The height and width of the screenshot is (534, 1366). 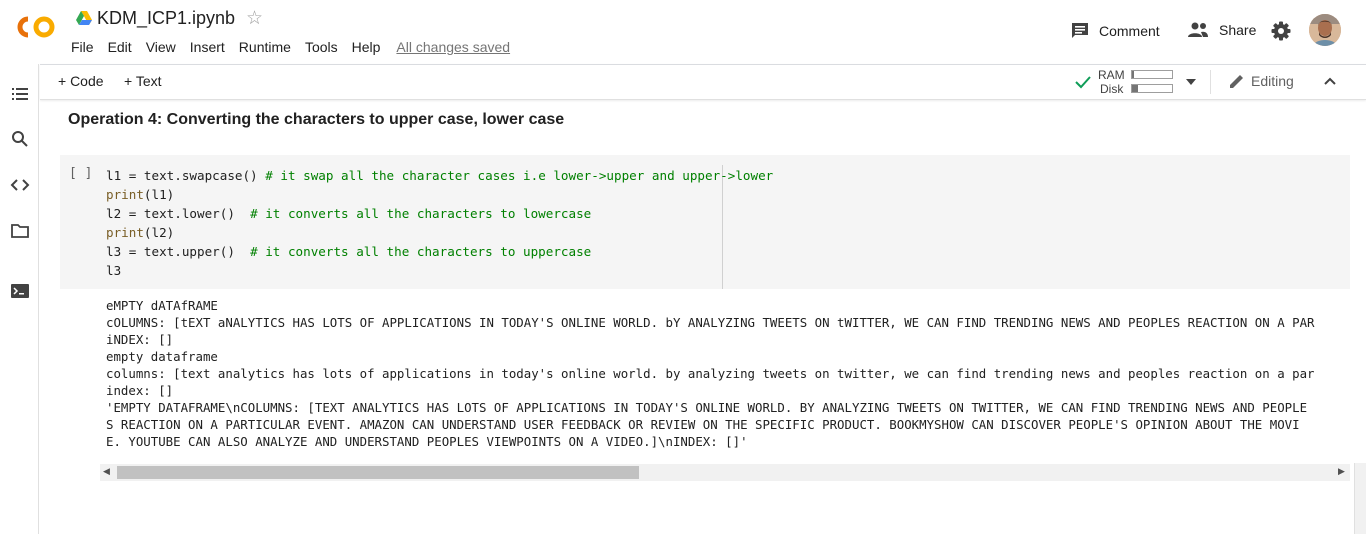 I want to click on ram-bar-fill, so click(x=1133, y=74).